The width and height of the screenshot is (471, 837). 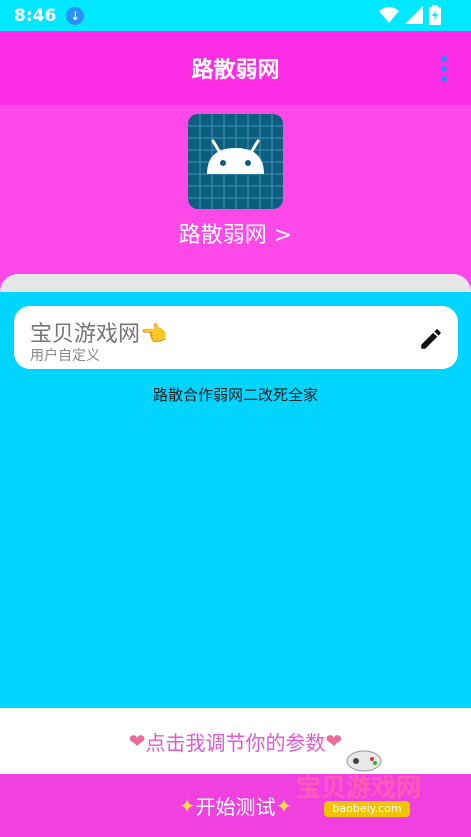 What do you see at coordinates (367, 809) in the screenshot?
I see `watermark-url: baobeiy.com` at bounding box center [367, 809].